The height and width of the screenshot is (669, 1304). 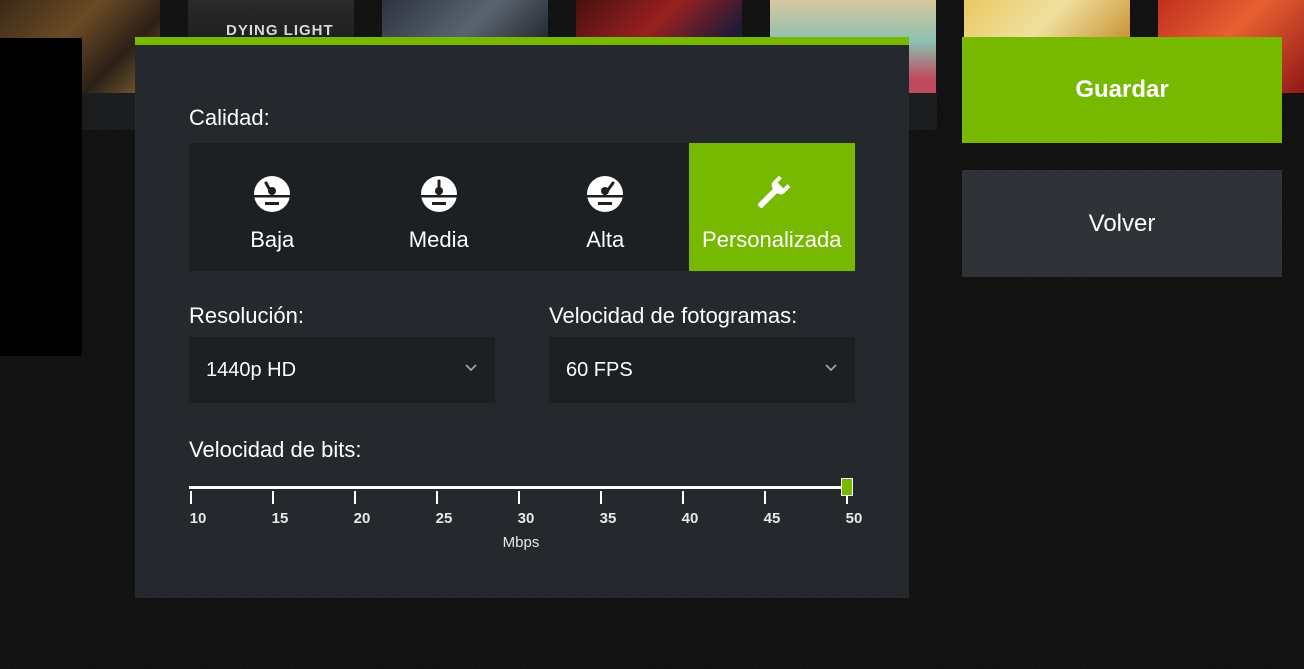 I want to click on save-button: Guardar, so click(x=1122, y=90).